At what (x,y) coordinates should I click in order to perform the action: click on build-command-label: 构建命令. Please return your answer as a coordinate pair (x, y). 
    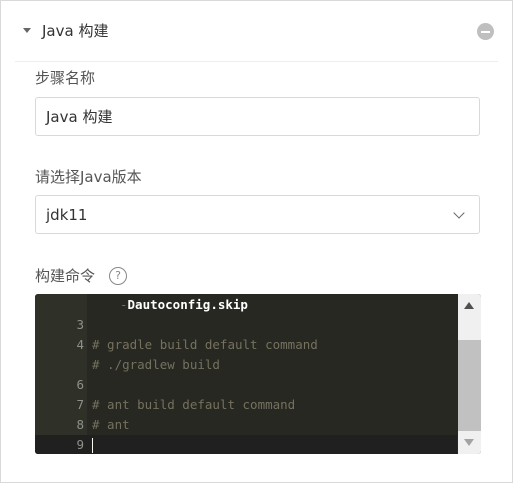
    Looking at the image, I should click on (65, 276).